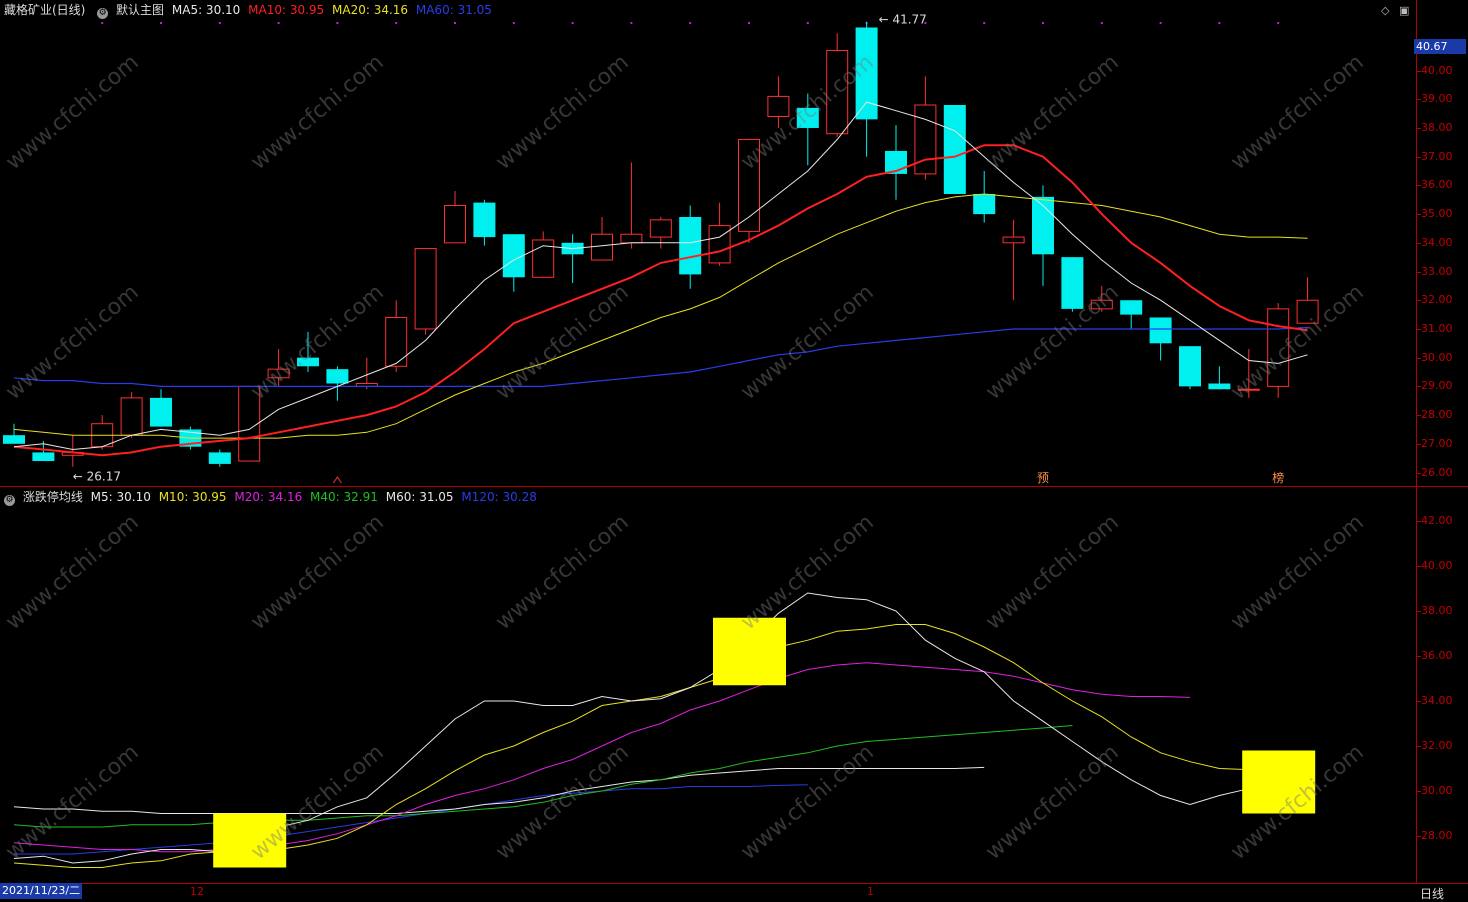 This screenshot has height=902, width=1468. What do you see at coordinates (1437, 472) in the screenshot?
I see `price-axis-tick: 26.00` at bounding box center [1437, 472].